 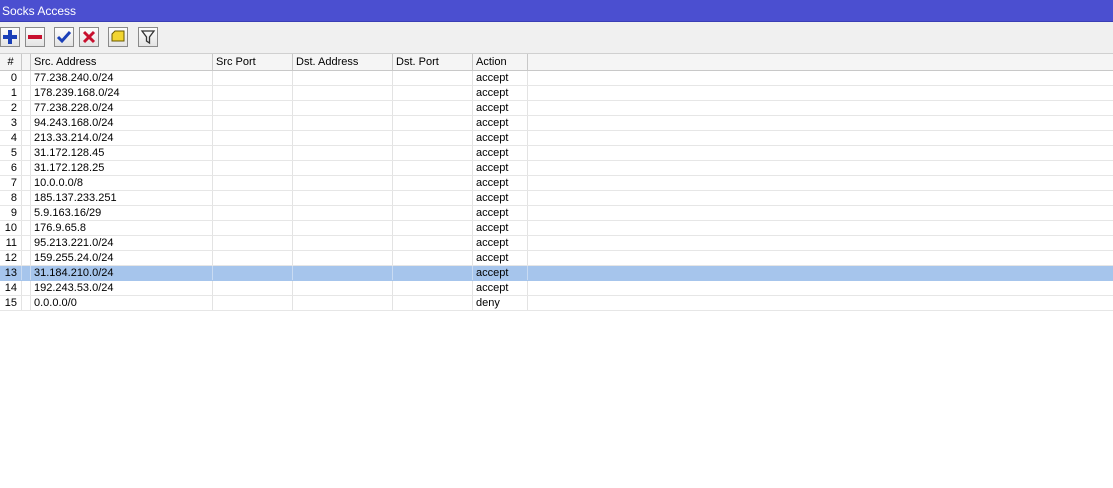 What do you see at coordinates (122, 62) in the screenshot?
I see `column-header-src-address: Src. Address` at bounding box center [122, 62].